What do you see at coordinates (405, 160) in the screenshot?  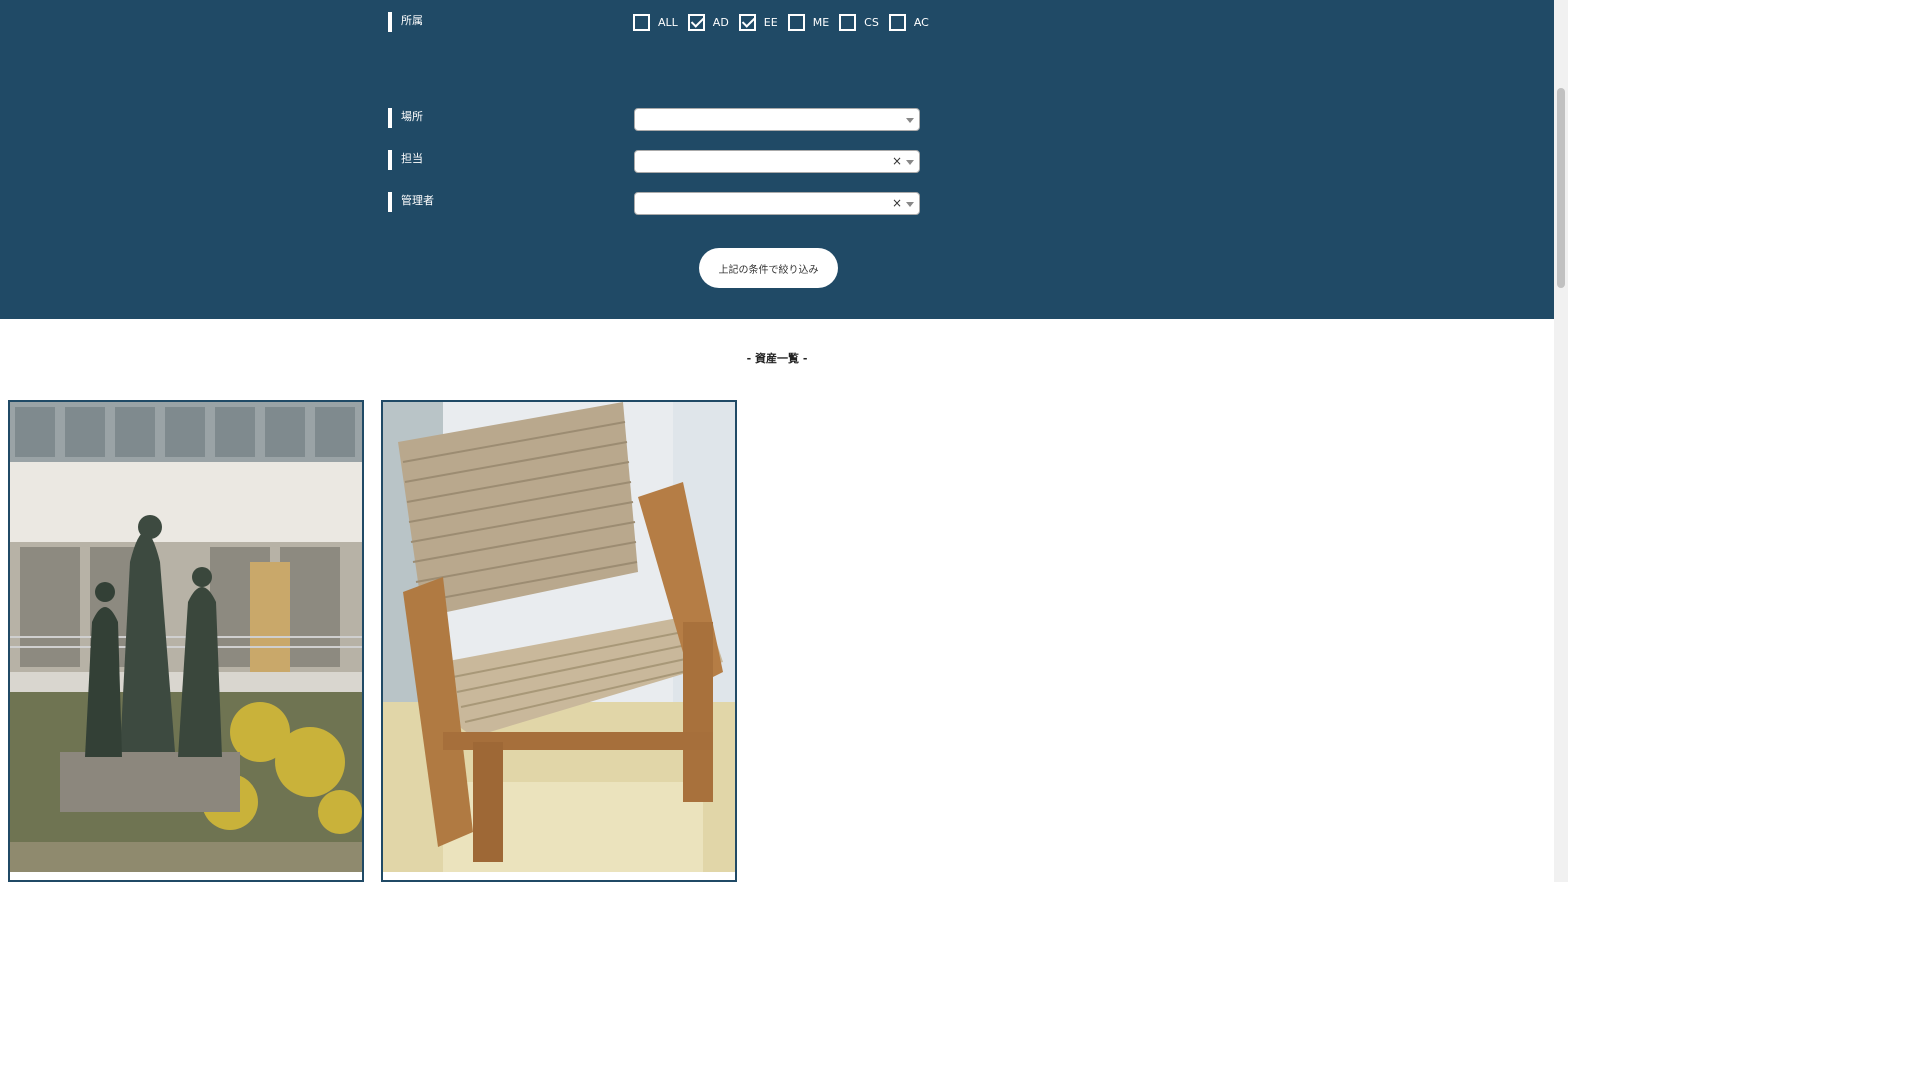 I see `person-in-charge-label: 担当` at bounding box center [405, 160].